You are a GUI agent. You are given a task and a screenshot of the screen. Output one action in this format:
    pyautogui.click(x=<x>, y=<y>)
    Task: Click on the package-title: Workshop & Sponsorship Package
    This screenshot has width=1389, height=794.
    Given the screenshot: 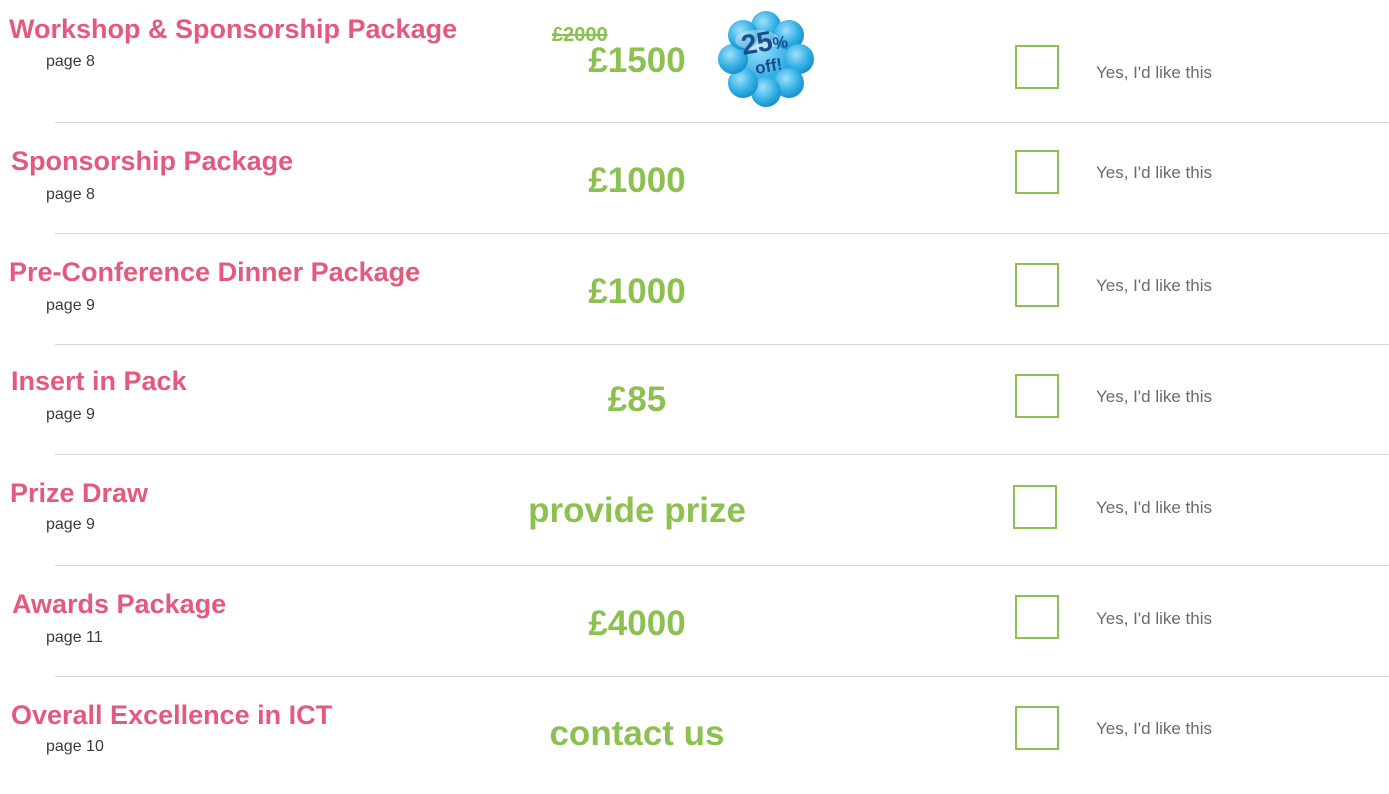 What is the action you would take?
    pyautogui.click(x=233, y=29)
    